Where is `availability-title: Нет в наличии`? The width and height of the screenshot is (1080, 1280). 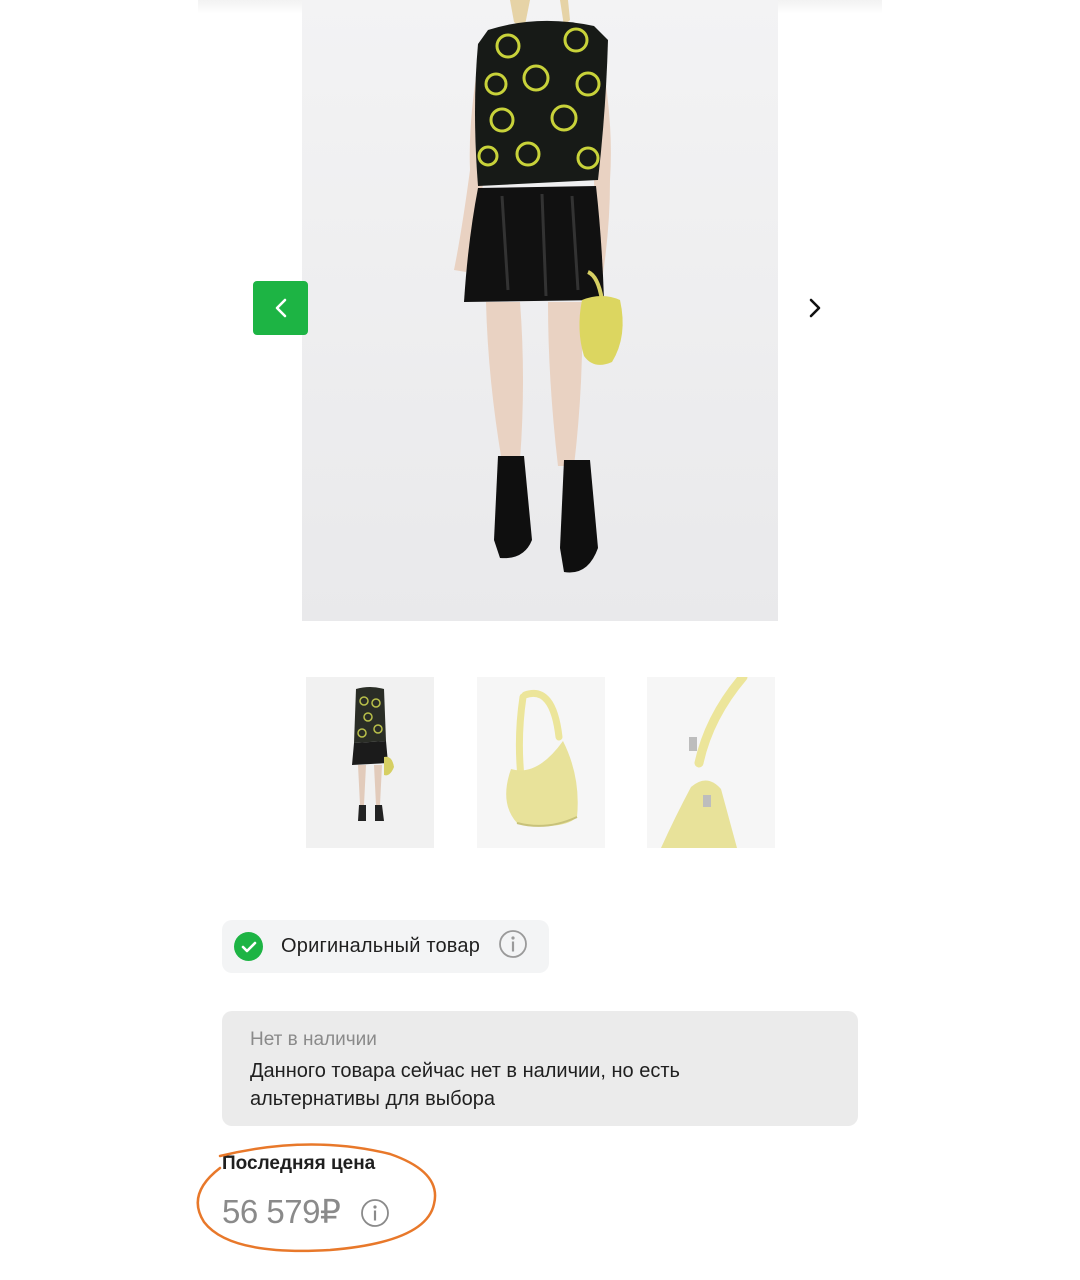
availability-title: Нет в наличии is located at coordinates (313, 1039).